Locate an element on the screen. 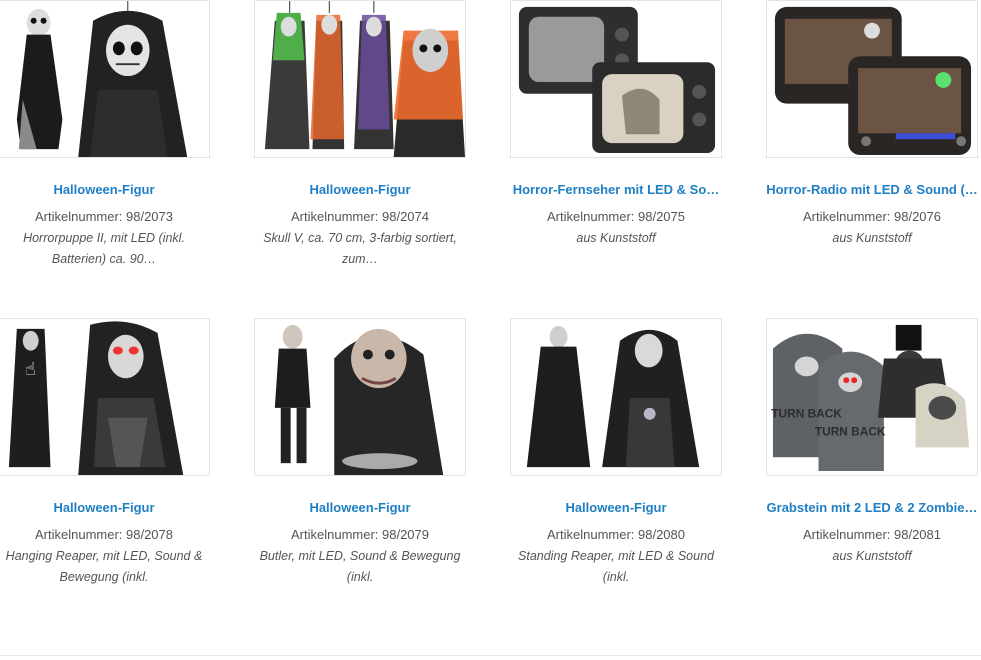  description-line: Bewegung (inkl. is located at coordinates (104, 577).